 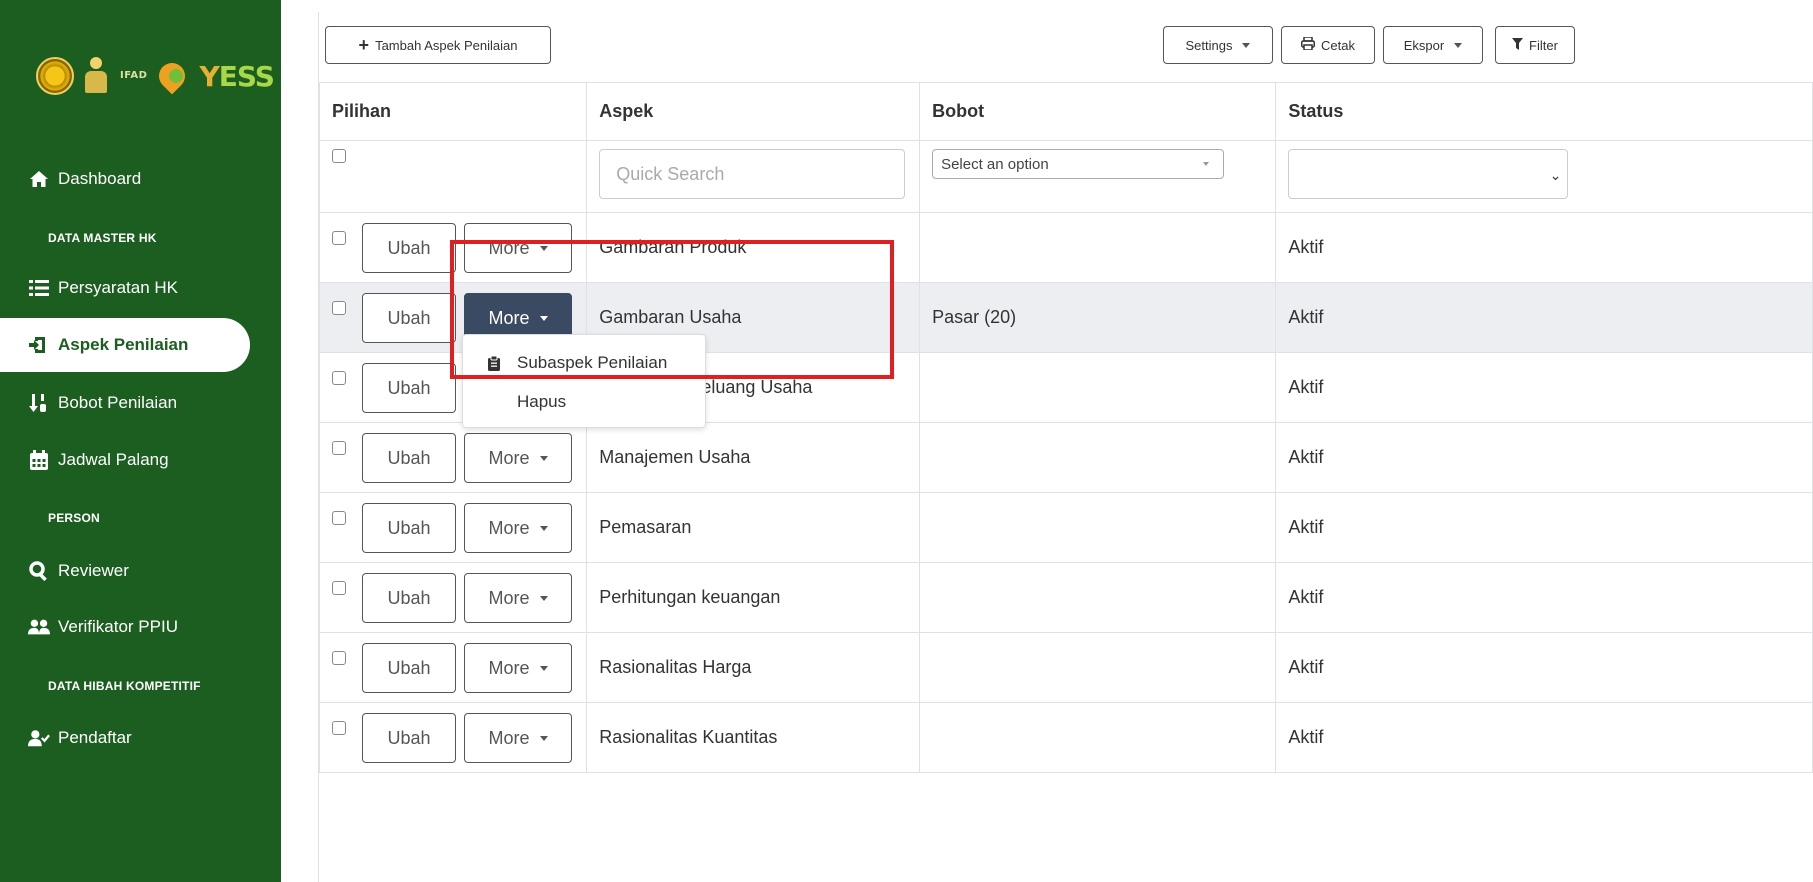 I want to click on section-person: PERSON, so click(x=74, y=518).